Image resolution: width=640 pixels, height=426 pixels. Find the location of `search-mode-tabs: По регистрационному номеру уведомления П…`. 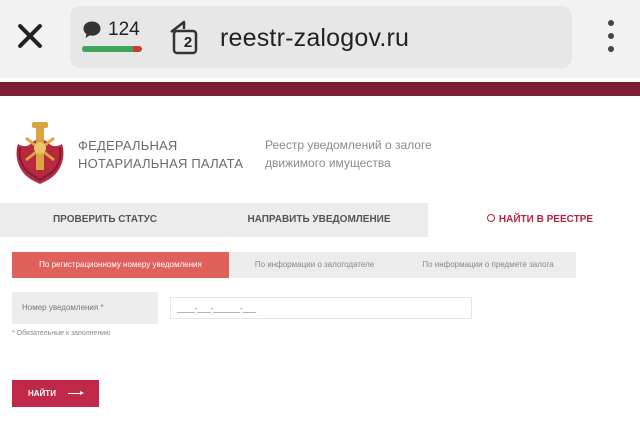

search-mode-tabs: По регистрационному номеру уведомления П… is located at coordinates (294, 265).